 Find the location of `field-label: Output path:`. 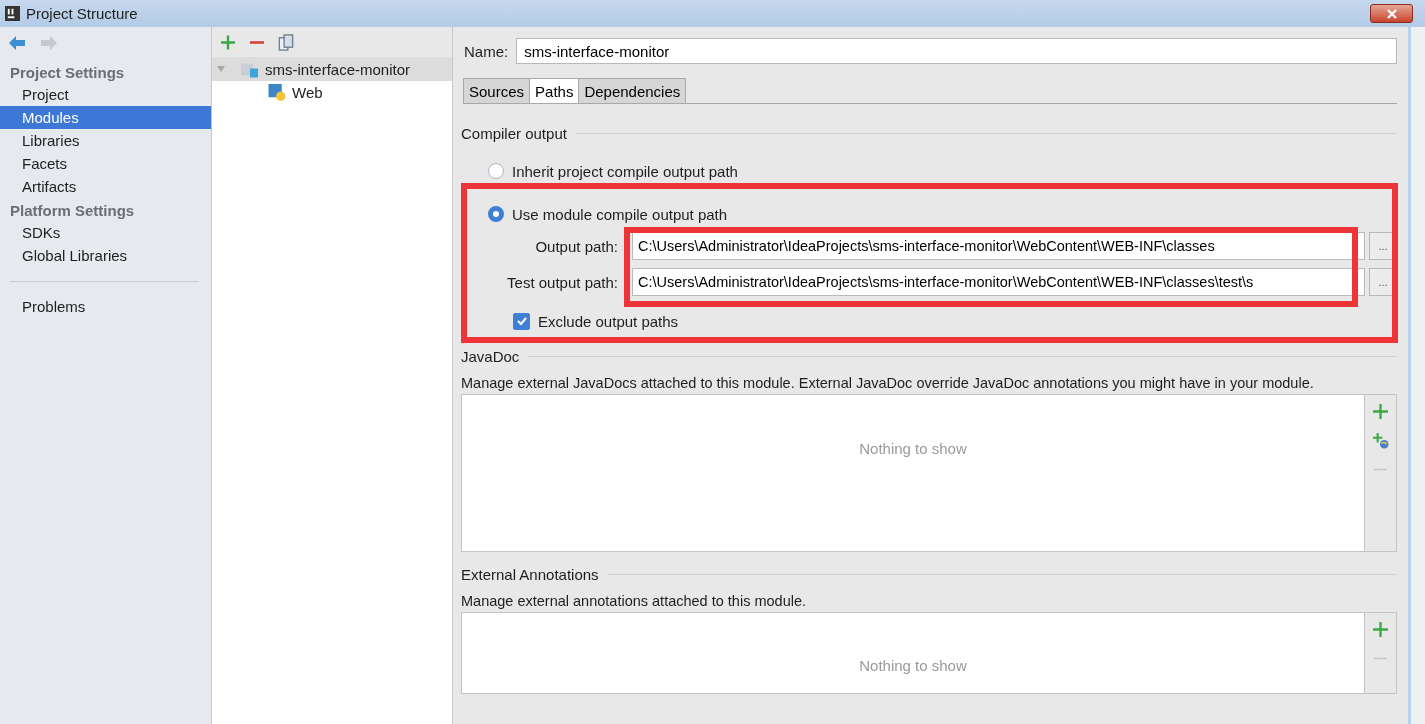

field-label: Output path: is located at coordinates (576, 246).